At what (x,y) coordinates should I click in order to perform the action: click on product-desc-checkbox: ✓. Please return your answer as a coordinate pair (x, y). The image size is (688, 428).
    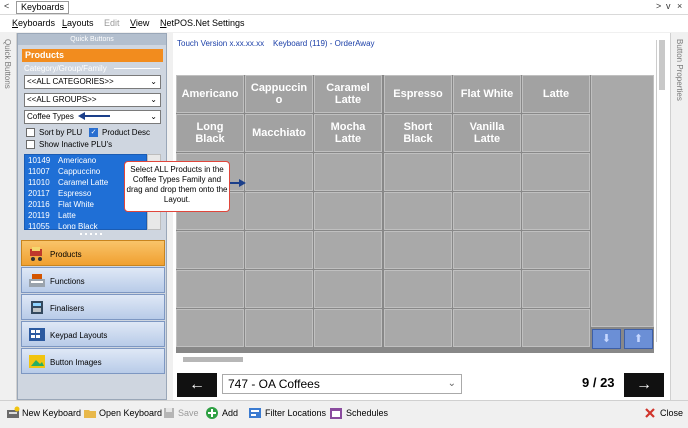
    Looking at the image, I should click on (93, 132).